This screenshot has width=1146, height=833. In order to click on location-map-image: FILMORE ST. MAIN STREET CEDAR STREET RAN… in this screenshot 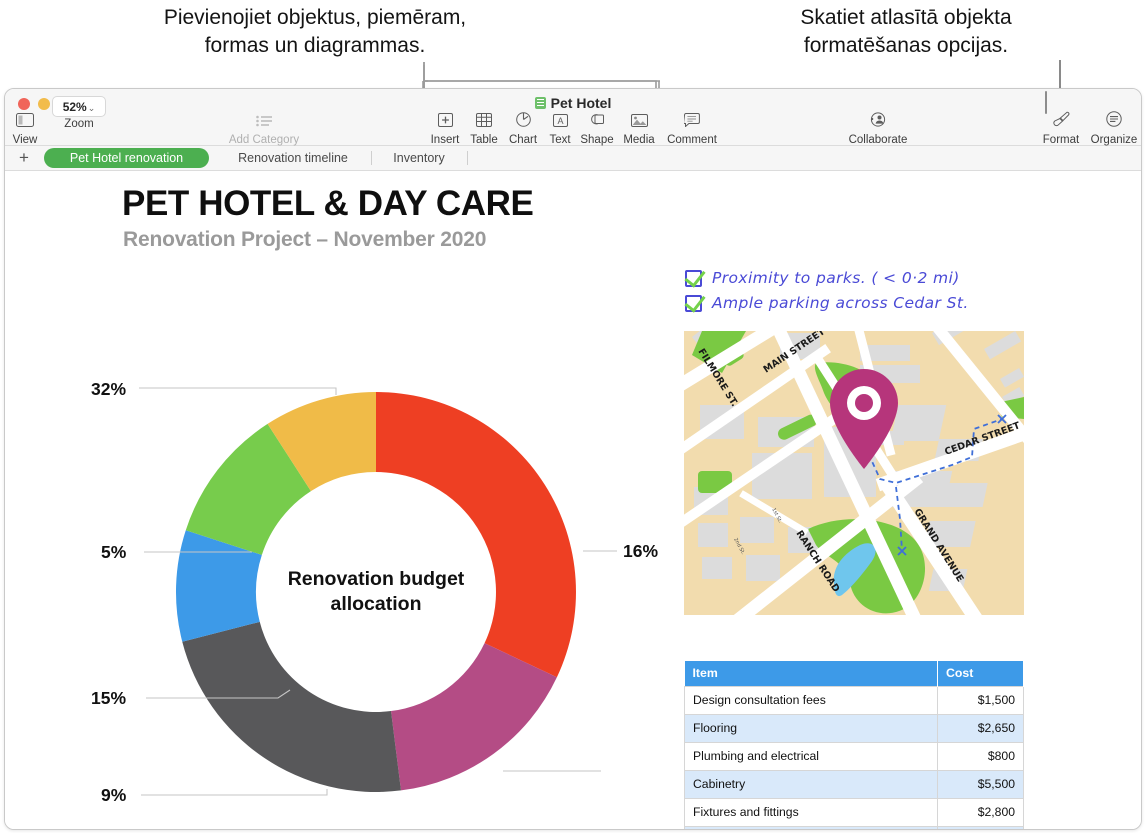, I will do `click(854, 473)`.